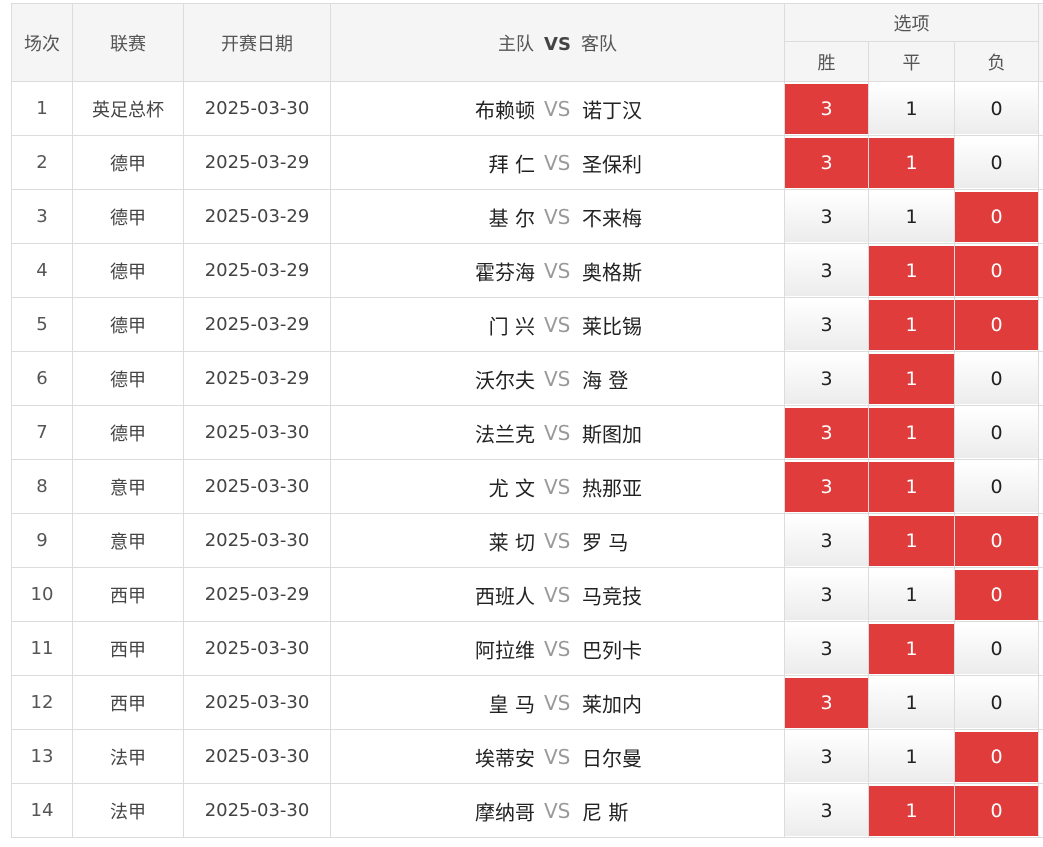 The image size is (1043, 847). I want to click on home-team: 霍芬海, so click(505, 272).